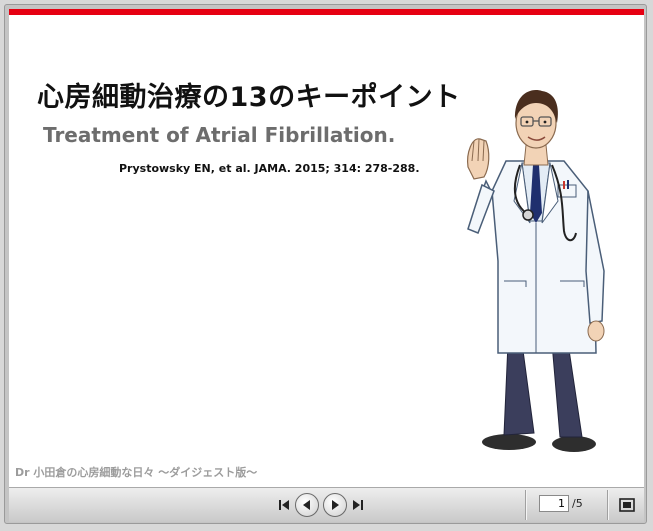 The image size is (653, 531). What do you see at coordinates (335, 505) in the screenshot?
I see `play-icon` at bounding box center [335, 505].